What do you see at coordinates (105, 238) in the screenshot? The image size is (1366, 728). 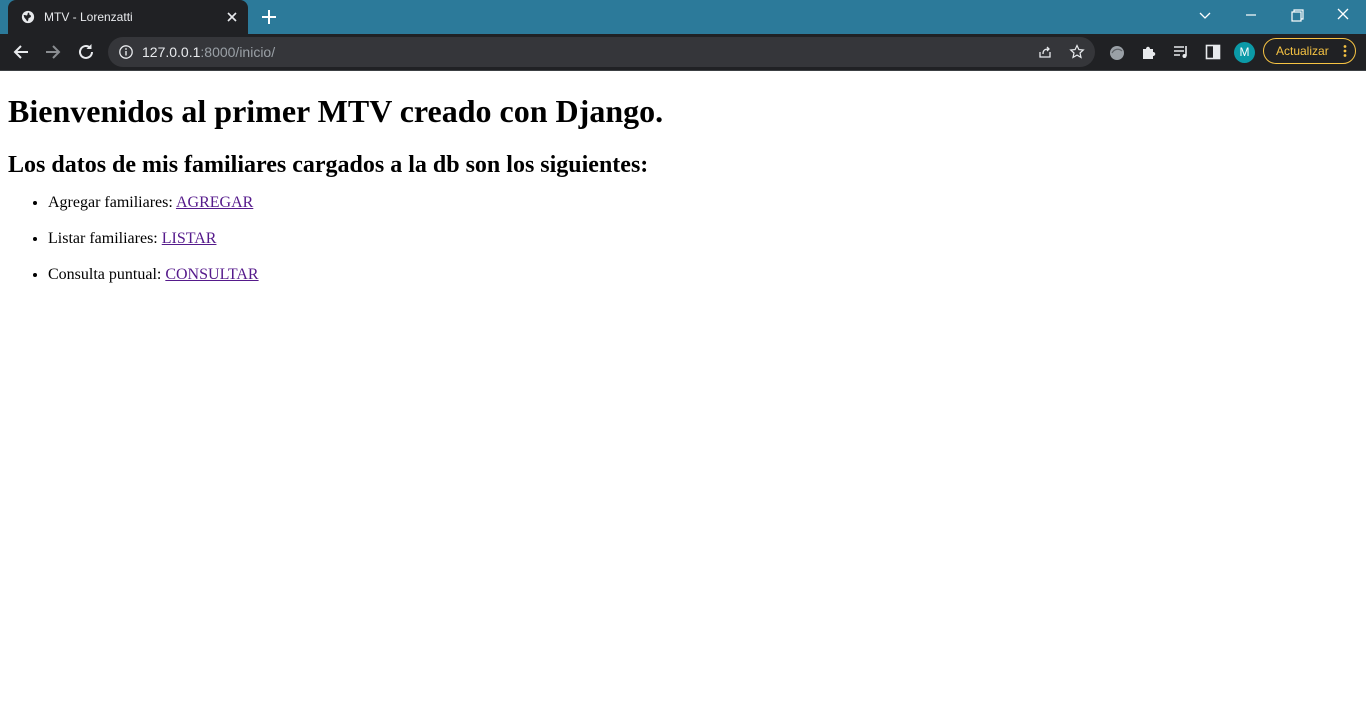 I see `list-item-label: Listar familiares:` at bounding box center [105, 238].